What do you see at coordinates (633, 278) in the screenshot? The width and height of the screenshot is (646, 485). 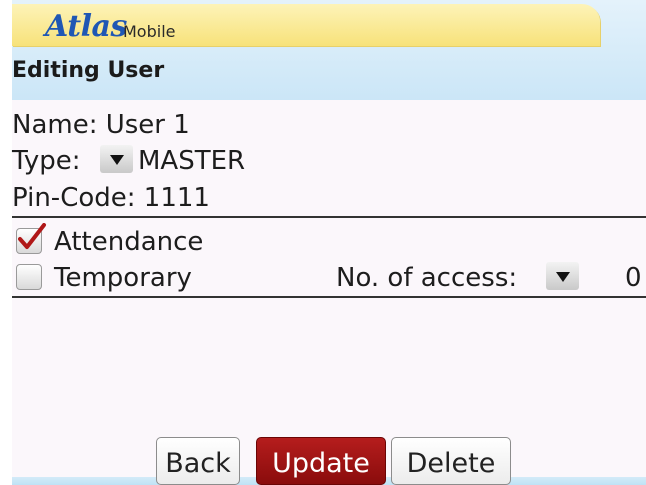 I see `access-value: 0` at bounding box center [633, 278].